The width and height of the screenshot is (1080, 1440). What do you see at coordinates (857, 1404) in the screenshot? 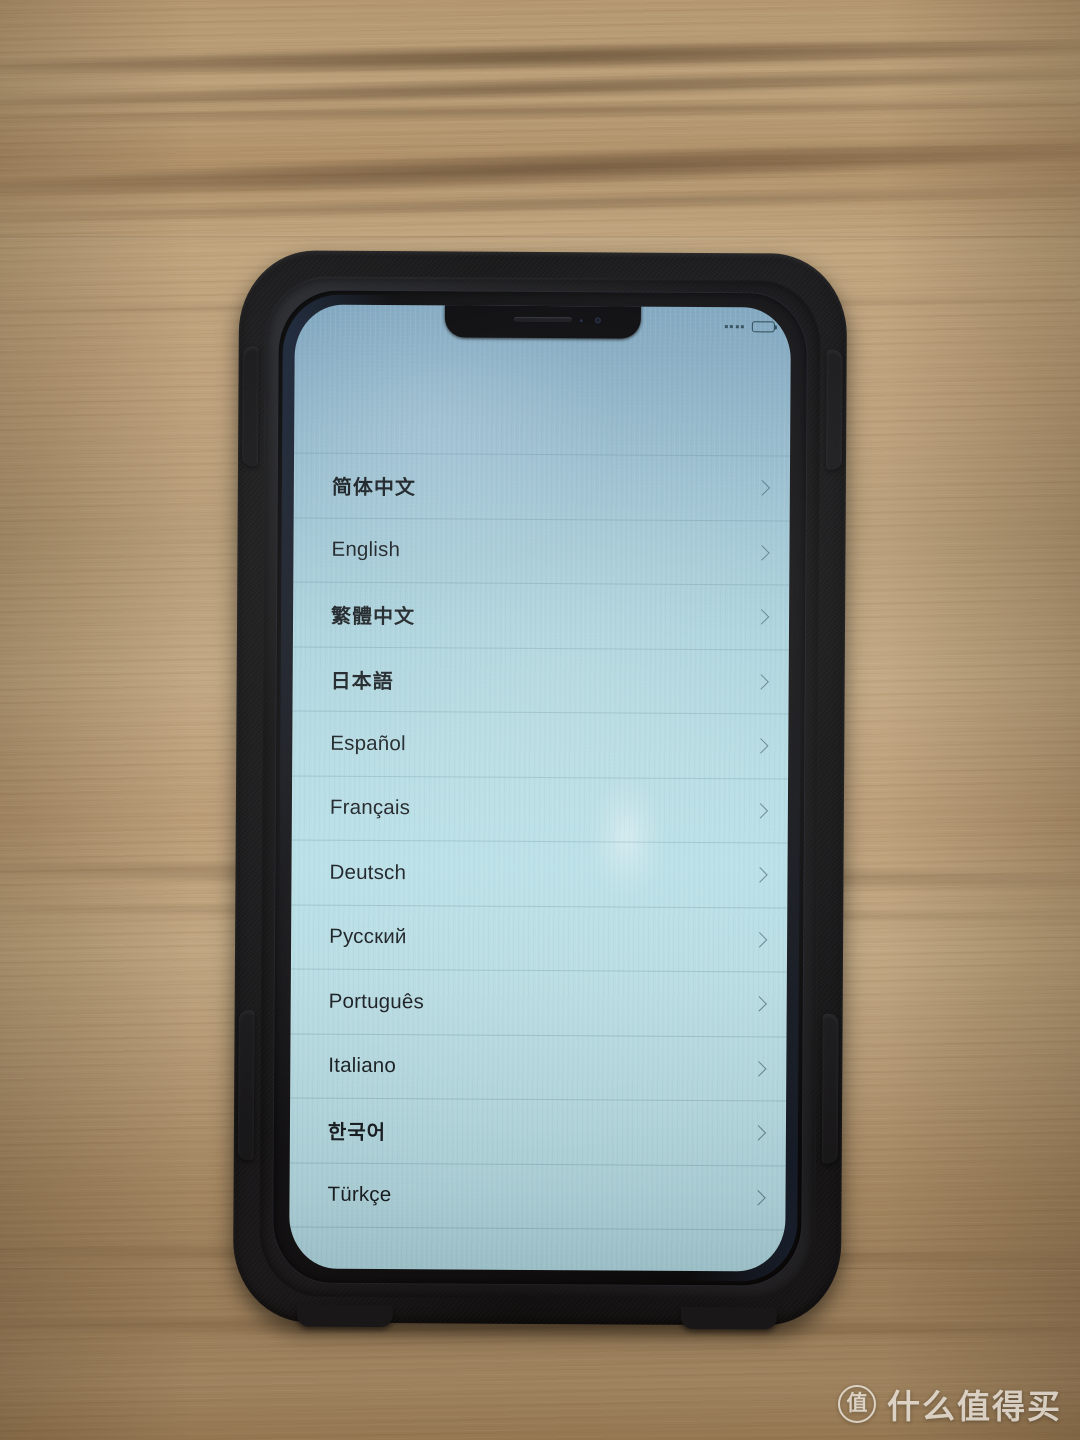
I see `watermark-logo-icon: 值` at bounding box center [857, 1404].